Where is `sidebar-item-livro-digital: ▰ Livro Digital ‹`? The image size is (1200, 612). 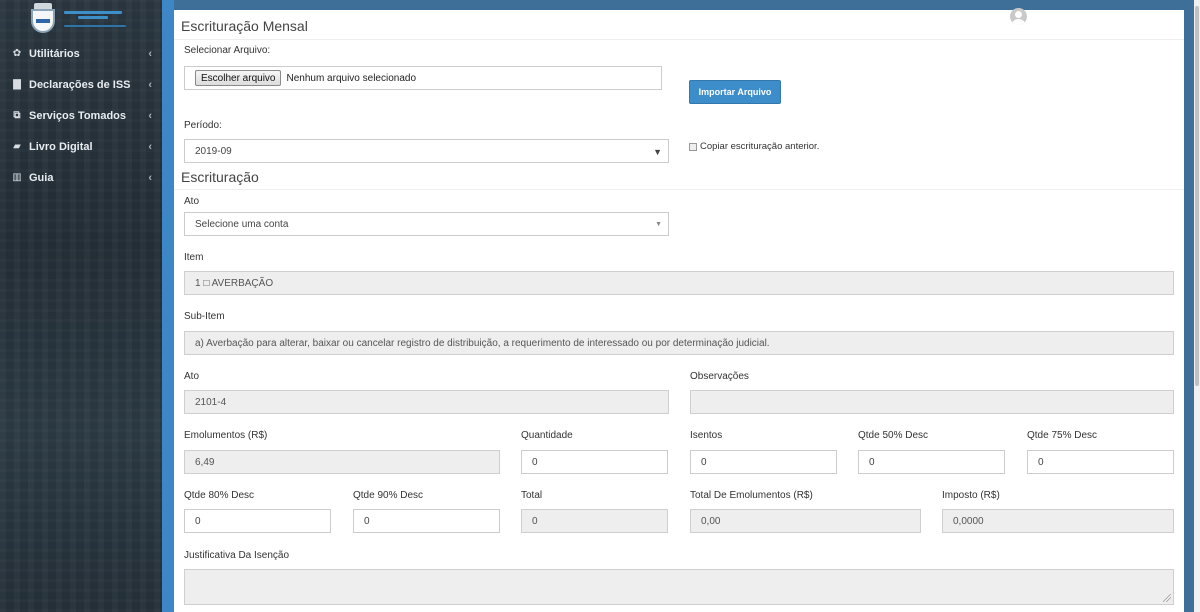 sidebar-item-livro-digital: ▰ Livro Digital ‹ is located at coordinates (81, 146).